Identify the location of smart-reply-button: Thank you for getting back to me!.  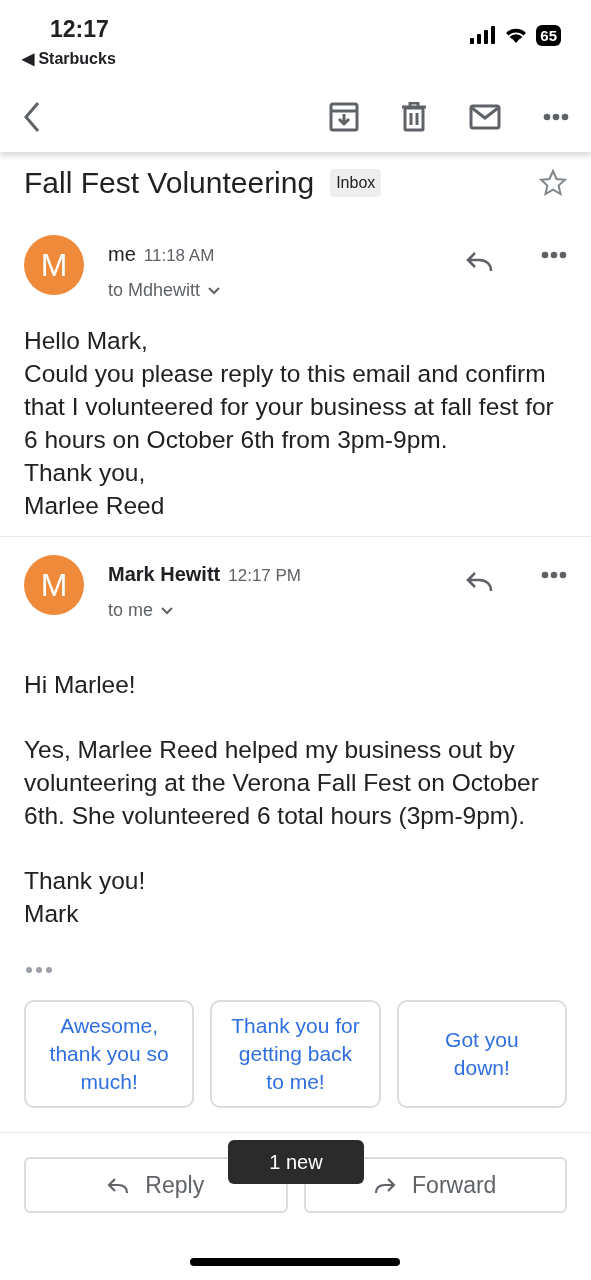
(295, 1054).